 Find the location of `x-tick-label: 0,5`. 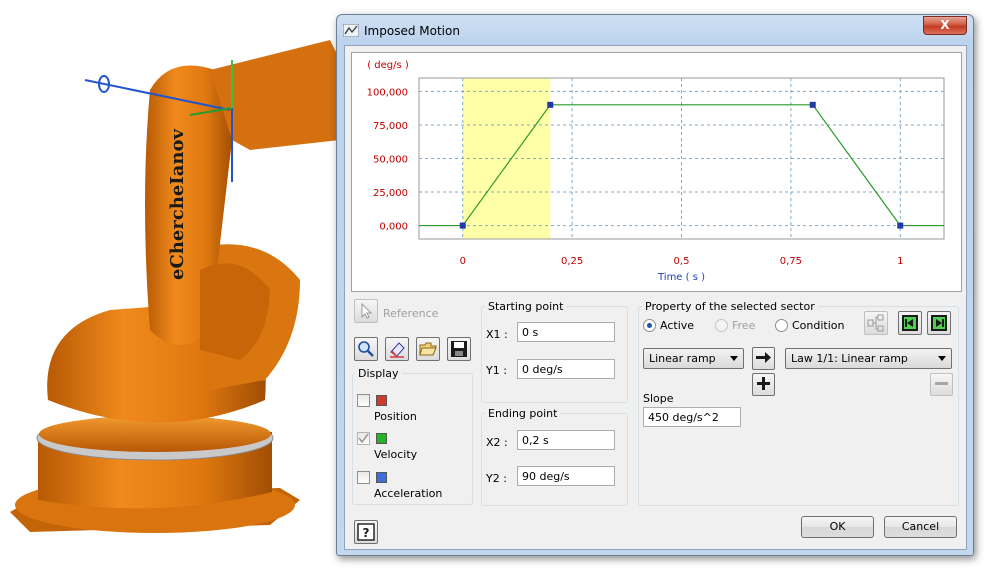

x-tick-label: 0,5 is located at coordinates (682, 261).